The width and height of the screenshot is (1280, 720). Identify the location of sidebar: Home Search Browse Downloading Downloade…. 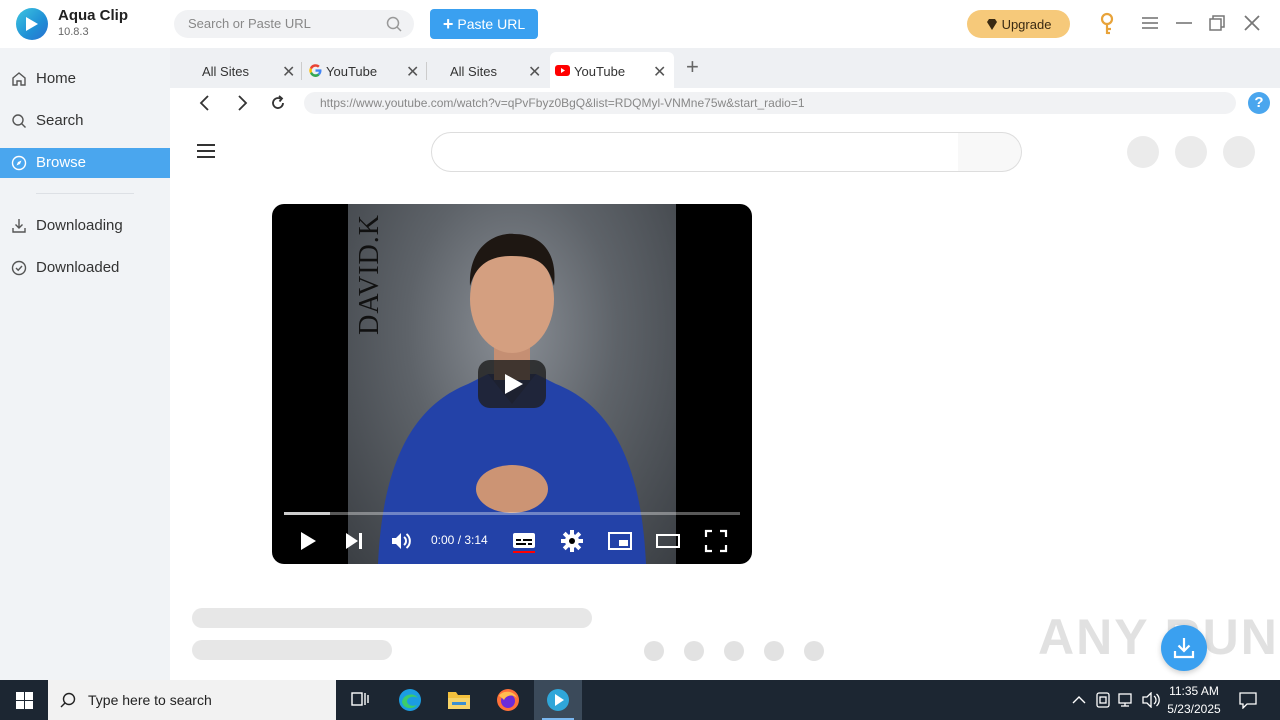
(85, 364).